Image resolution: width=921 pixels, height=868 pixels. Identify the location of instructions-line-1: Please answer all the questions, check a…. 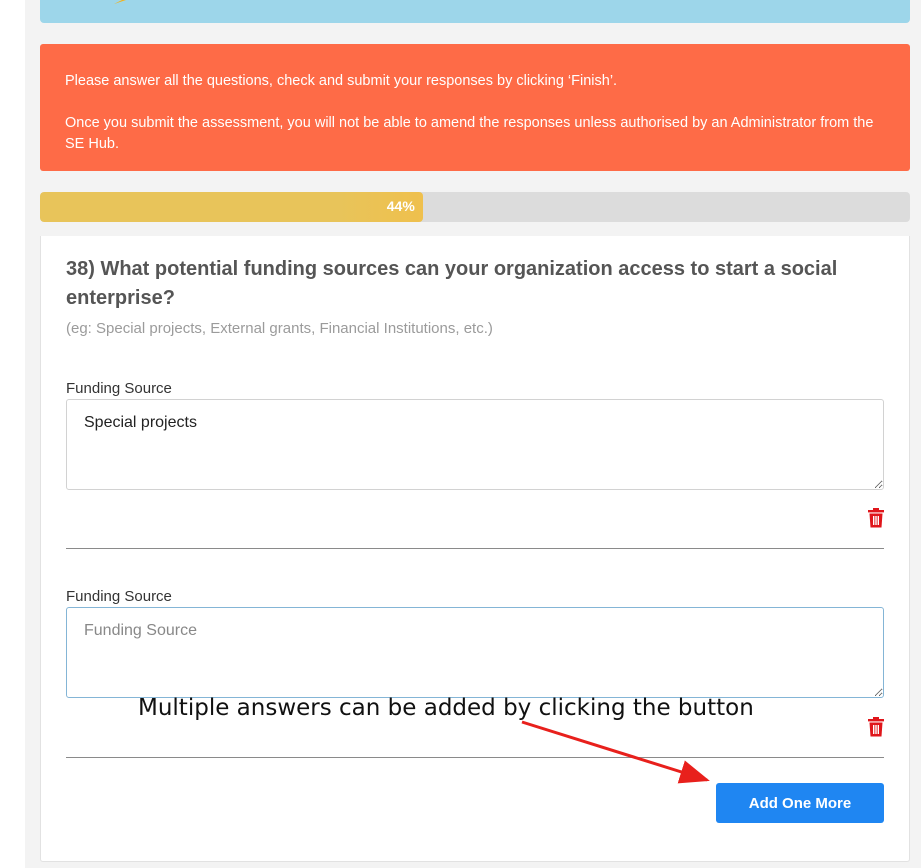
(341, 81).